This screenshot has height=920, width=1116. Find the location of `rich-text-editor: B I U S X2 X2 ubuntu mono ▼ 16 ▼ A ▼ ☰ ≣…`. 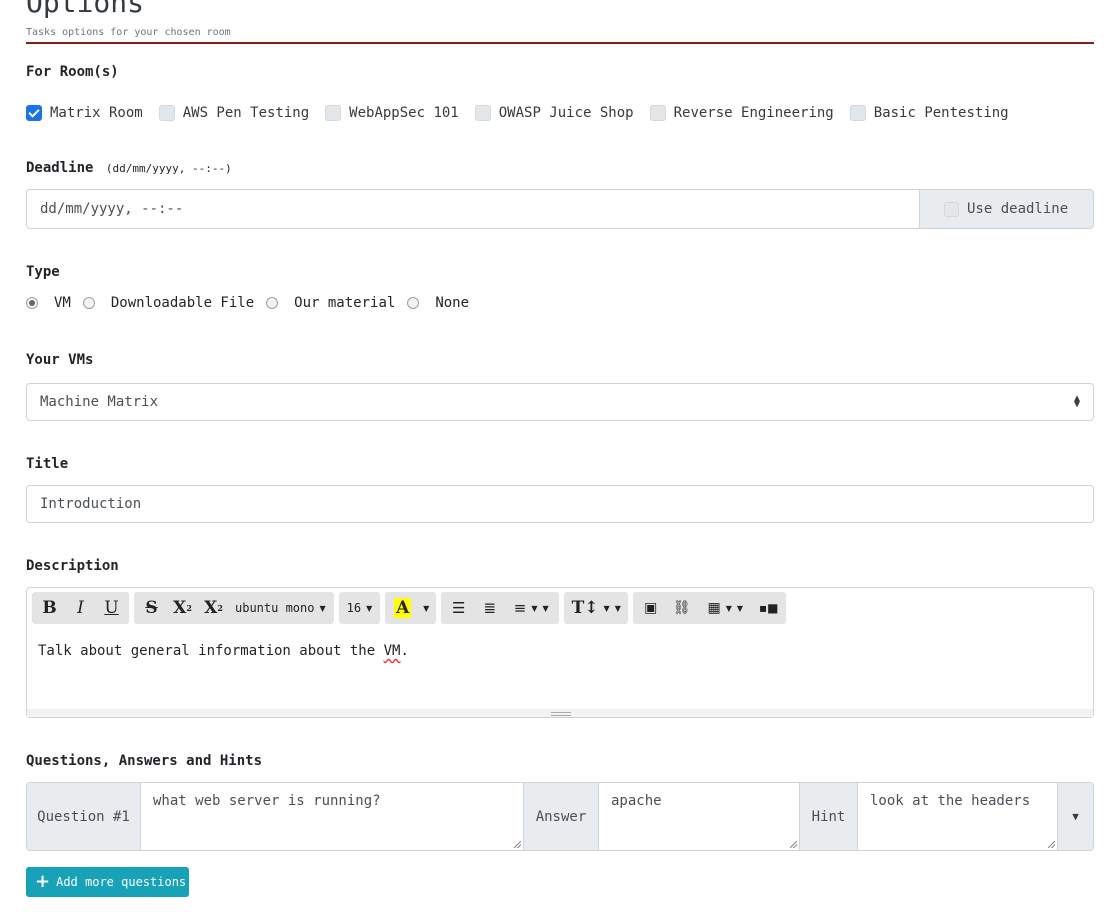

rich-text-editor: B I U S X2 X2 ubuntu mono ▼ 16 ▼ A ▼ ☰ ≣… is located at coordinates (560, 652).